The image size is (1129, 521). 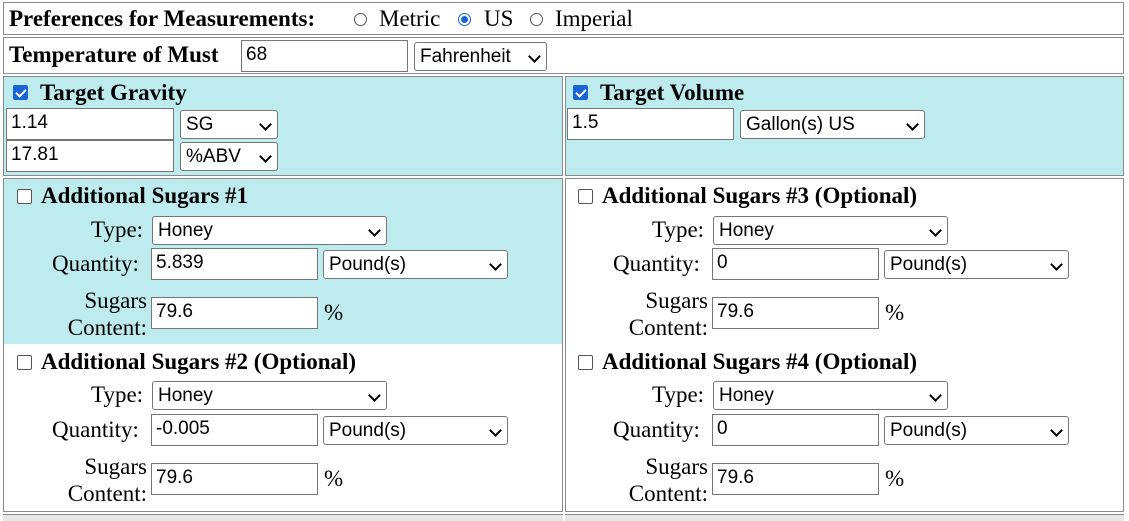 What do you see at coordinates (229, 124) in the screenshot?
I see `gravity-unit-select: SG` at bounding box center [229, 124].